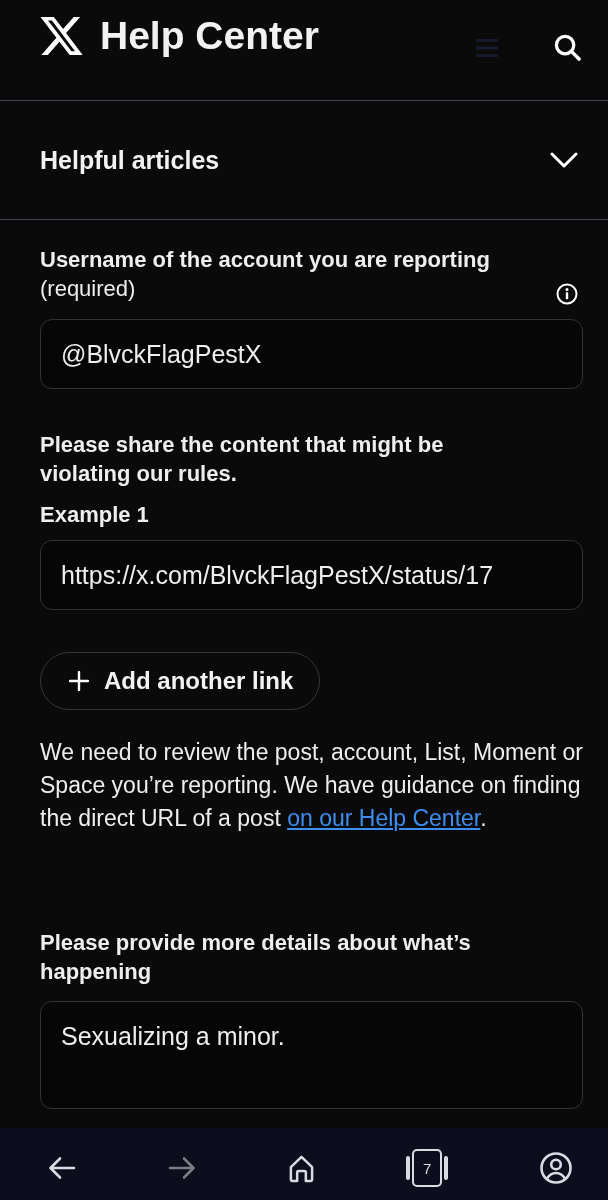 This screenshot has width=608, height=1200. I want to click on field-label: Example 1, so click(94, 515).